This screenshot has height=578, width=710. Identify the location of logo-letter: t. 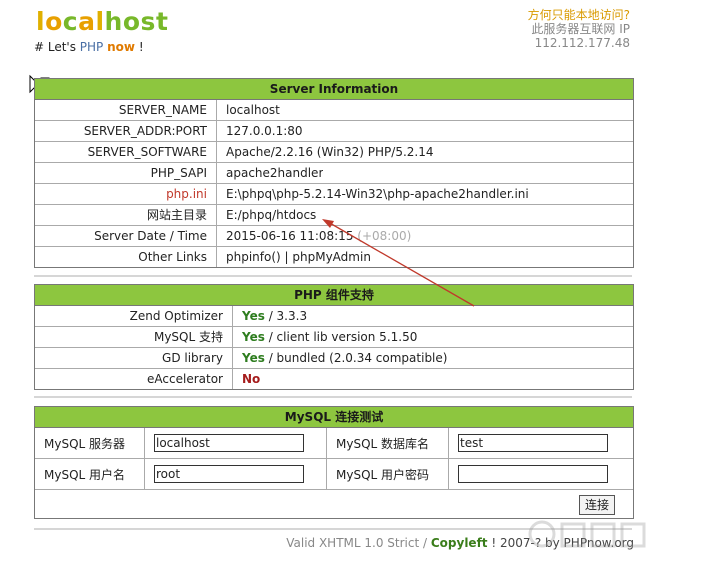
(162, 21).